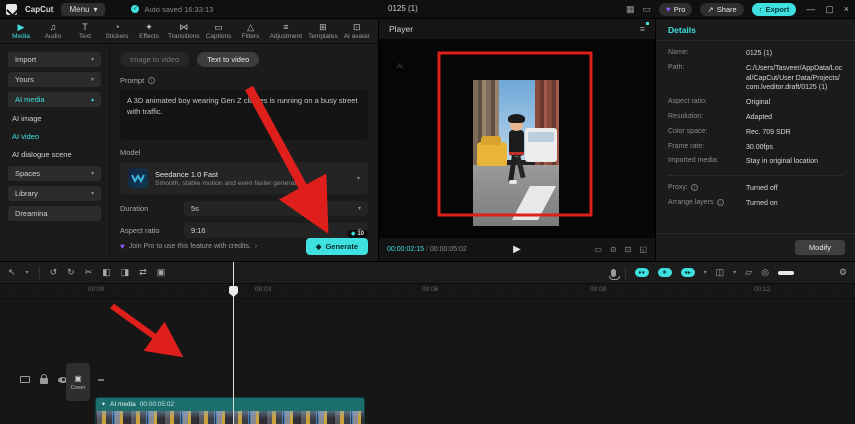  Describe the element at coordinates (251, 31) in the screenshot. I see `ribbon-tab-filters: △ Filters` at that location.